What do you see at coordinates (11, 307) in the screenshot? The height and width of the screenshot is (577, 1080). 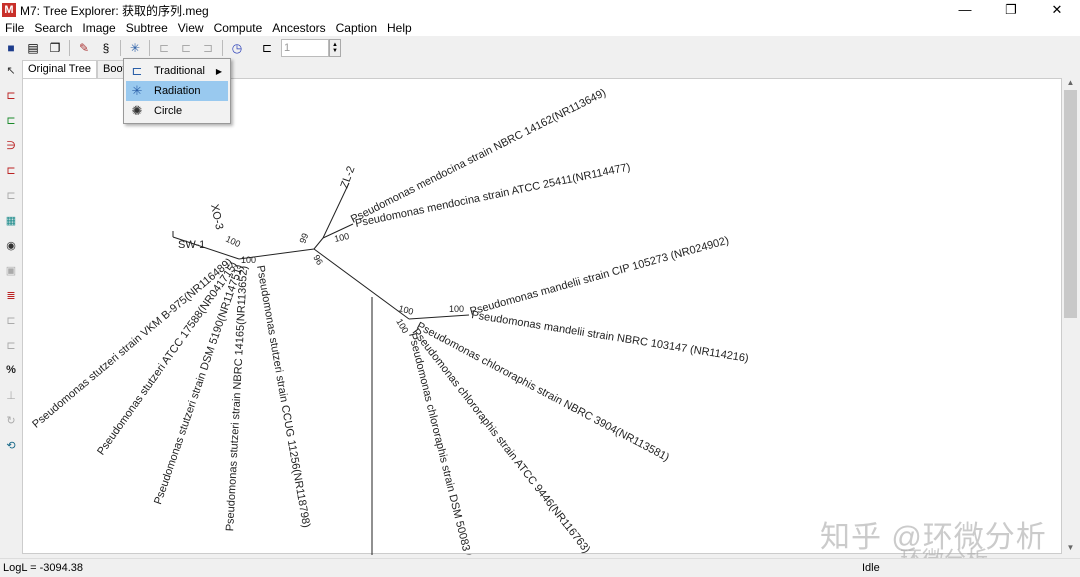 I see `left-toolbar: ↖ ⊏ ⊏ ∋ ⊏ ⊏ ▦ ◉ ▣ ≣ ⊏ ⊏ % ⊥ ↻ ⟲` at bounding box center [11, 307].